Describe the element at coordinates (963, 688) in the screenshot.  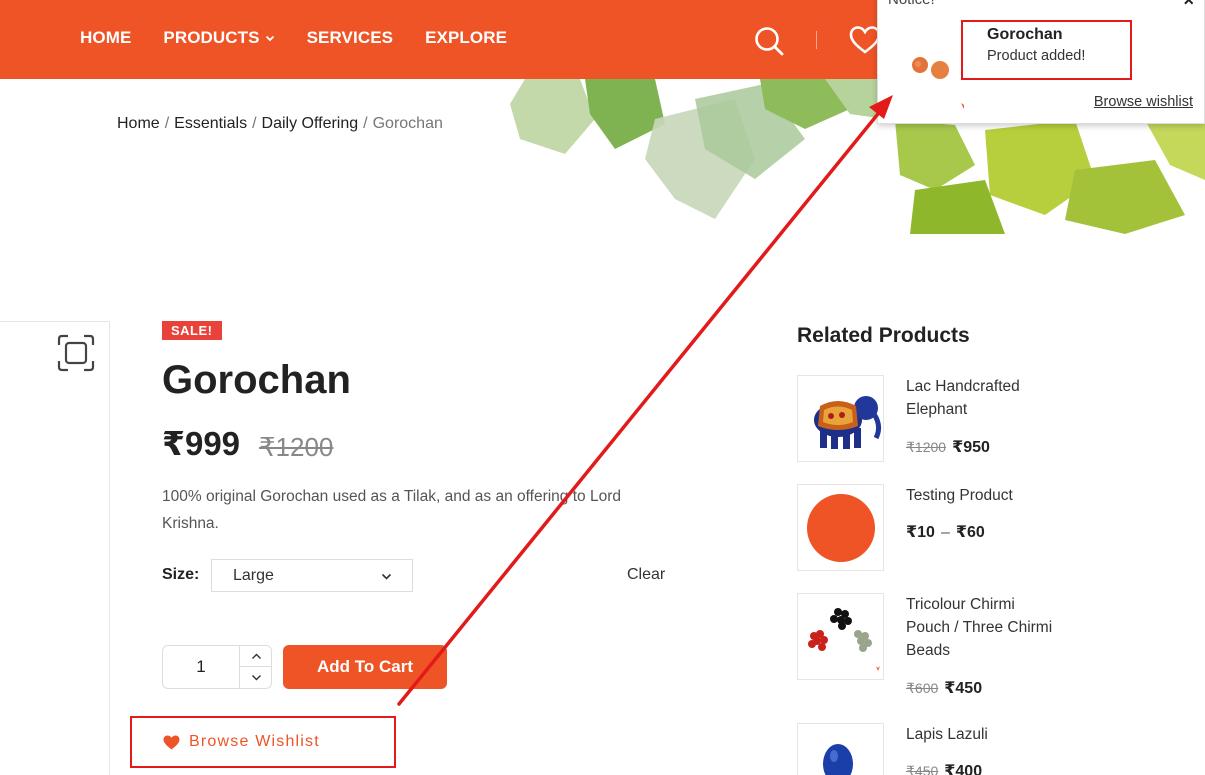
I see `related-product-sale-price: ₹450` at that location.